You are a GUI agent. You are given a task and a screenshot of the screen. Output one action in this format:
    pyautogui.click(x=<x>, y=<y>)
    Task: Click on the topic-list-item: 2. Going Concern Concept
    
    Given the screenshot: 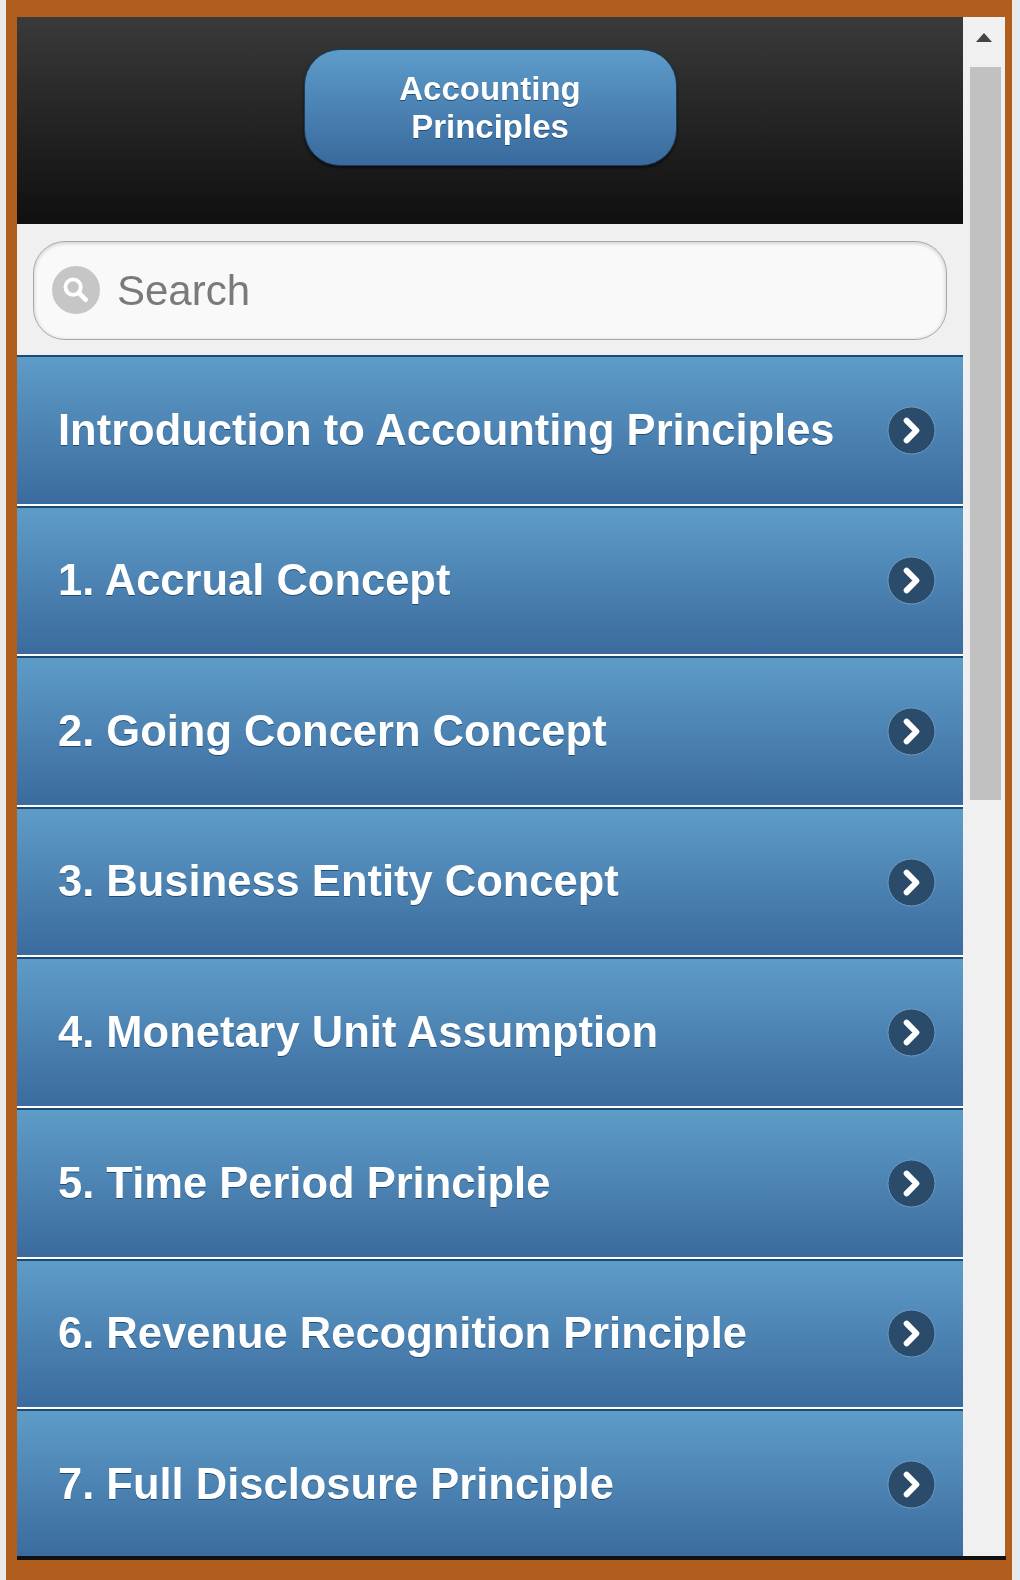 What is the action you would take?
    pyautogui.click(x=490, y=730)
    